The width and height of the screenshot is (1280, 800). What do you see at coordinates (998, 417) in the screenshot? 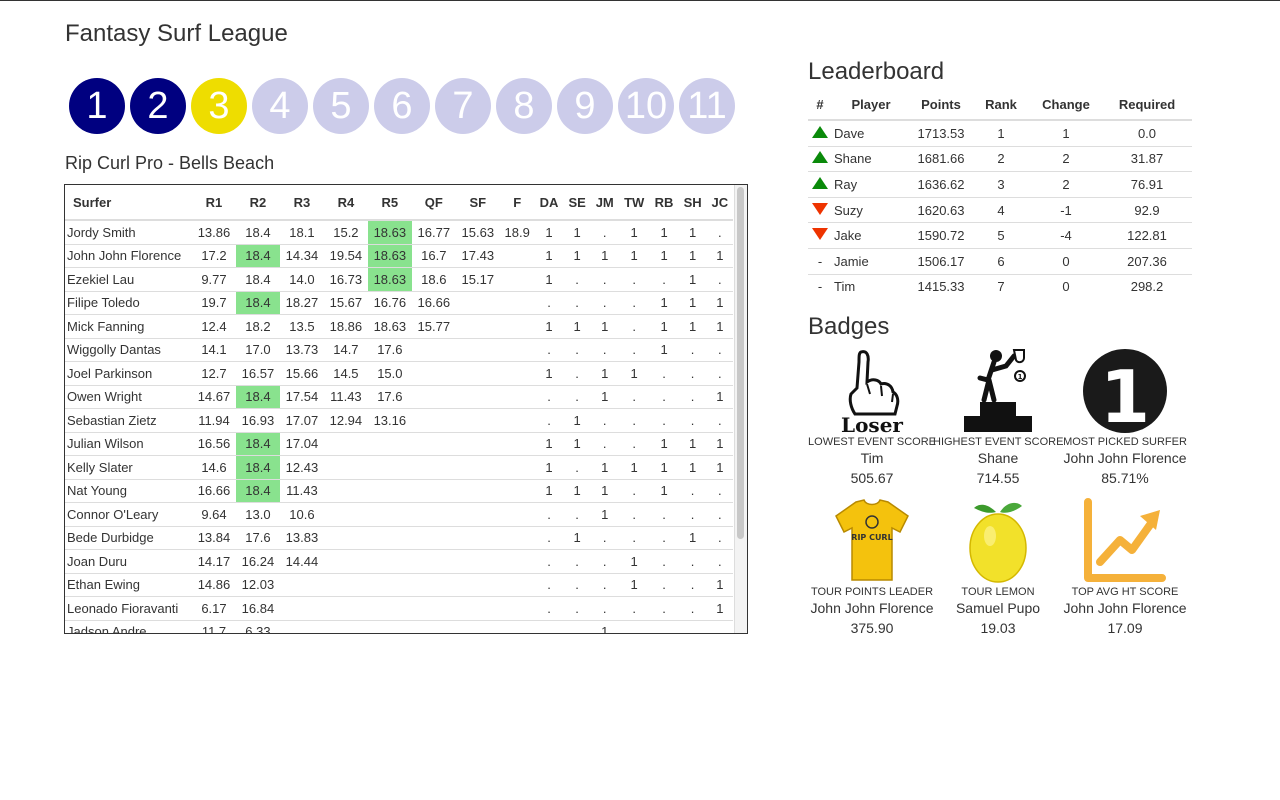
I see `badge-highest-event-score: 1 HIGHEST EVENT SCORE Shane 714.55` at bounding box center [998, 417].